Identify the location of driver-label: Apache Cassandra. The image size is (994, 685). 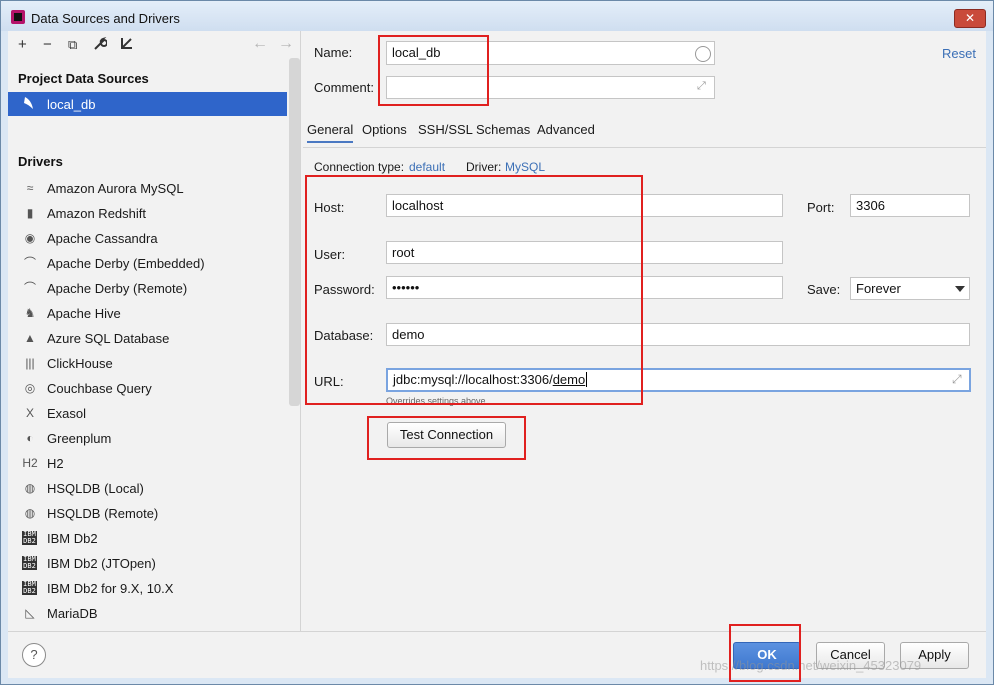
(102, 238).